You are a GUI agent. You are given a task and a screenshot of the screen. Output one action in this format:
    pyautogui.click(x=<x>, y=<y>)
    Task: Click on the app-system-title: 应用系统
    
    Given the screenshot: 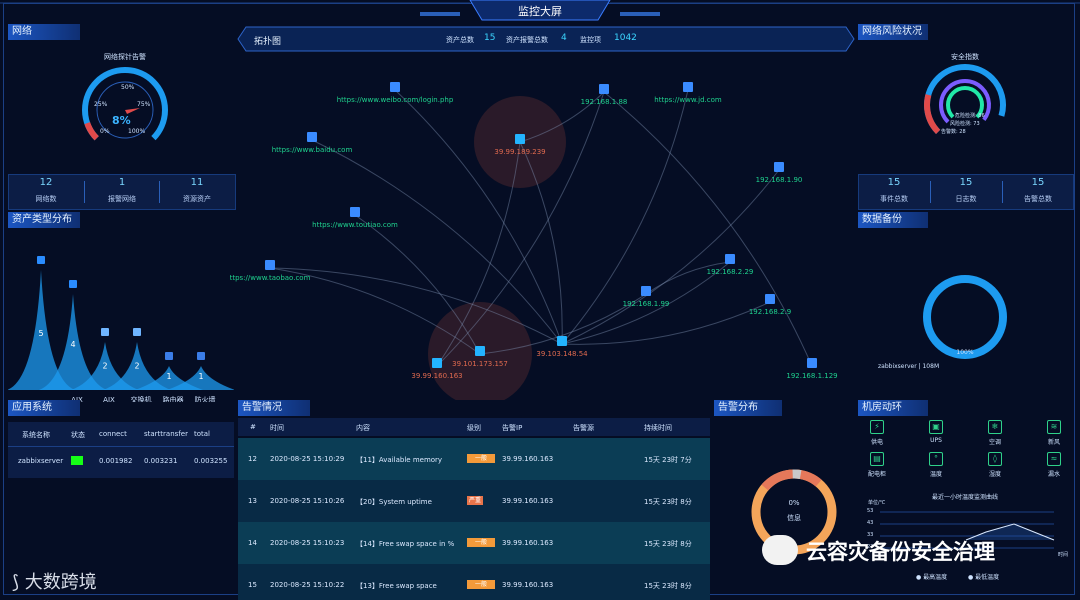 What is the action you would take?
    pyautogui.click(x=44, y=408)
    